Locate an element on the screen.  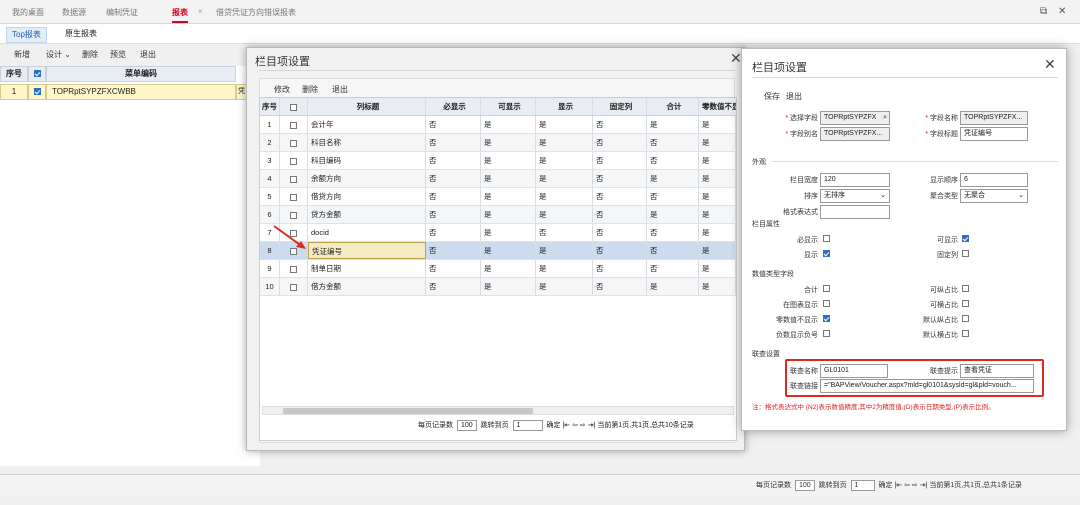
fixed-checkbox is located at coordinates (965, 253).